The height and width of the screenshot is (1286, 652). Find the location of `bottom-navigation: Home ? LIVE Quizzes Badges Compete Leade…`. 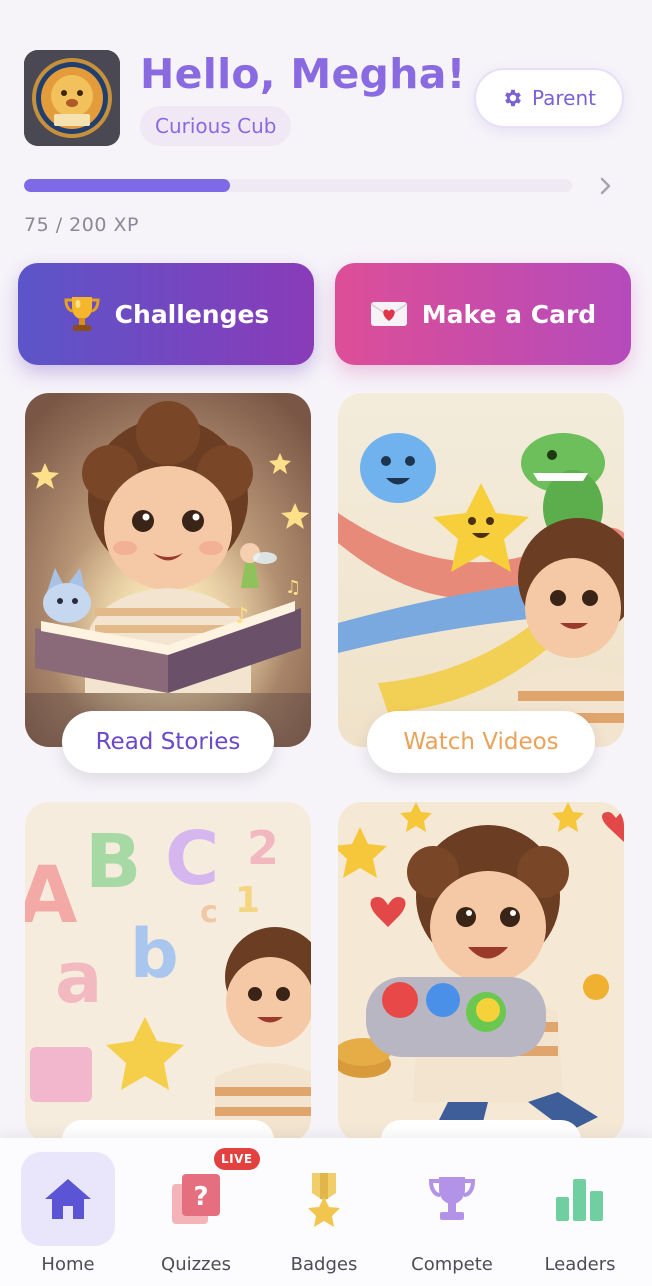

bottom-navigation: Home ? LIVE Quizzes Badges Compete Leade… is located at coordinates (326, 1212).